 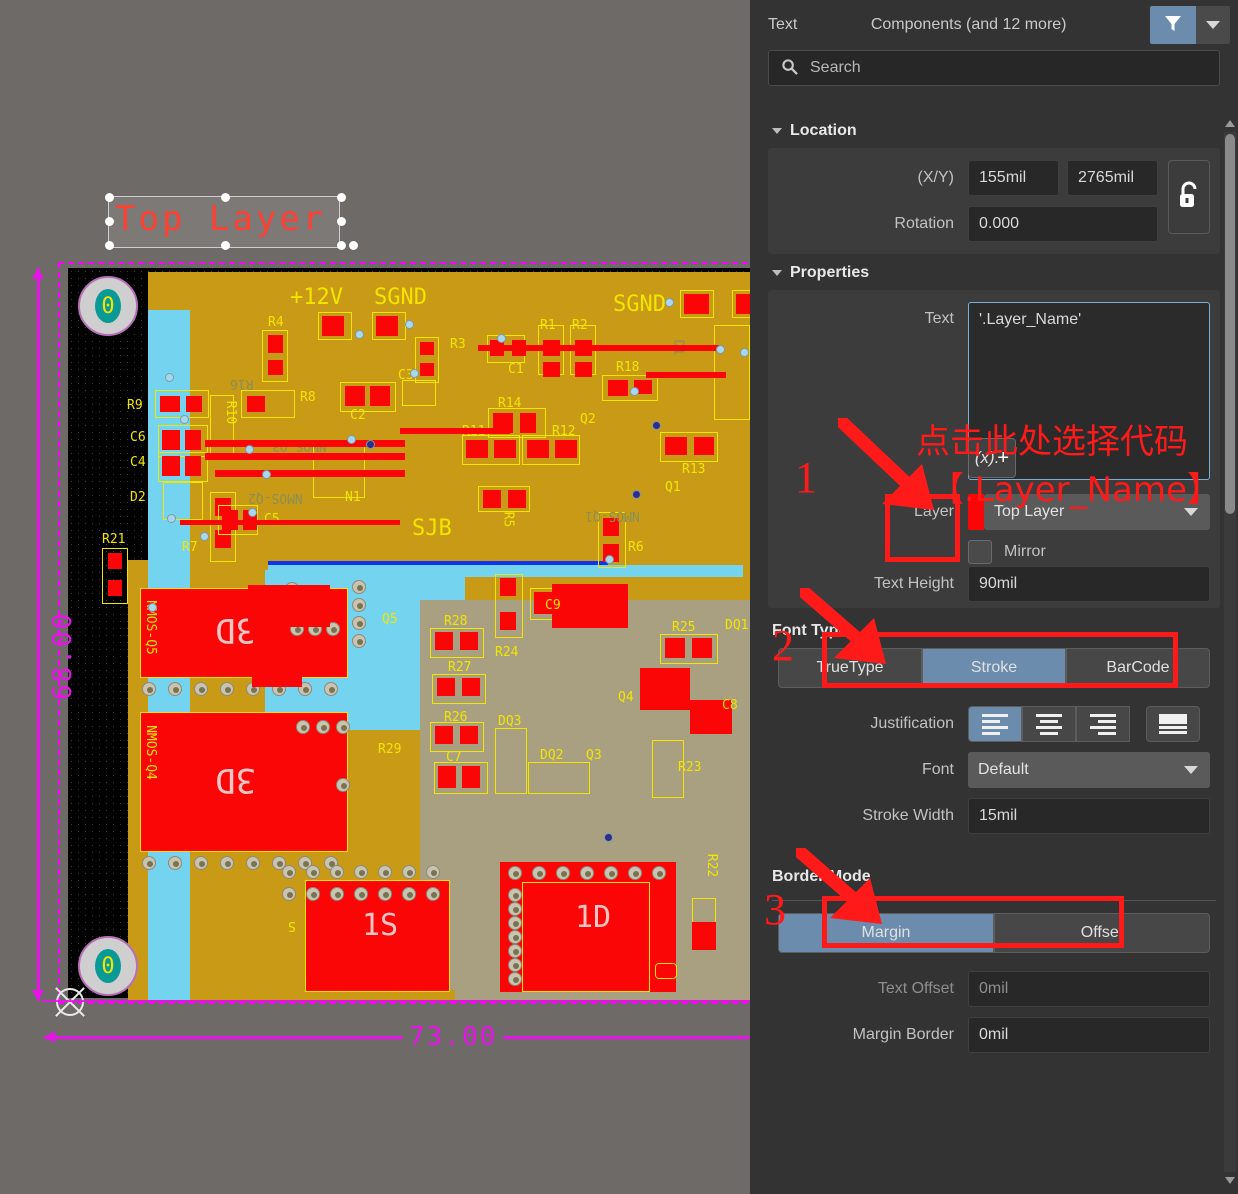 What do you see at coordinates (109, 245) in the screenshot?
I see `resize-handle-sw` at bounding box center [109, 245].